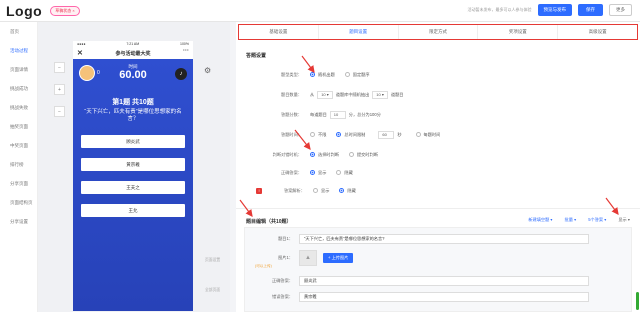 Image resolution: width=640 pixels, height=312 pixels. Describe the element at coordinates (612, 206) in the screenshot. I see `arrow-display-dropdown` at that location.